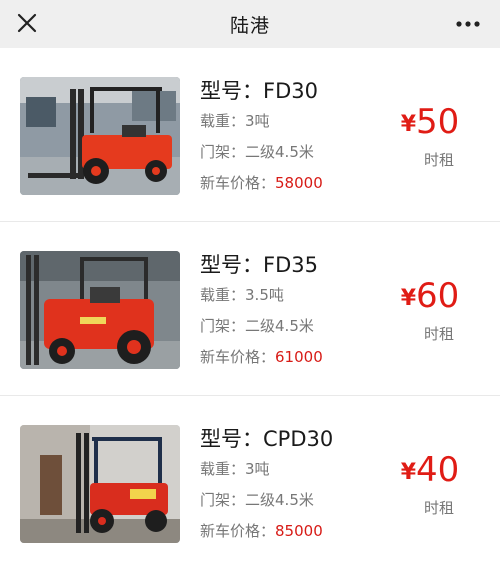 The height and width of the screenshot is (570, 500). I want to click on price-line: 新车价格：61000, so click(261, 357).